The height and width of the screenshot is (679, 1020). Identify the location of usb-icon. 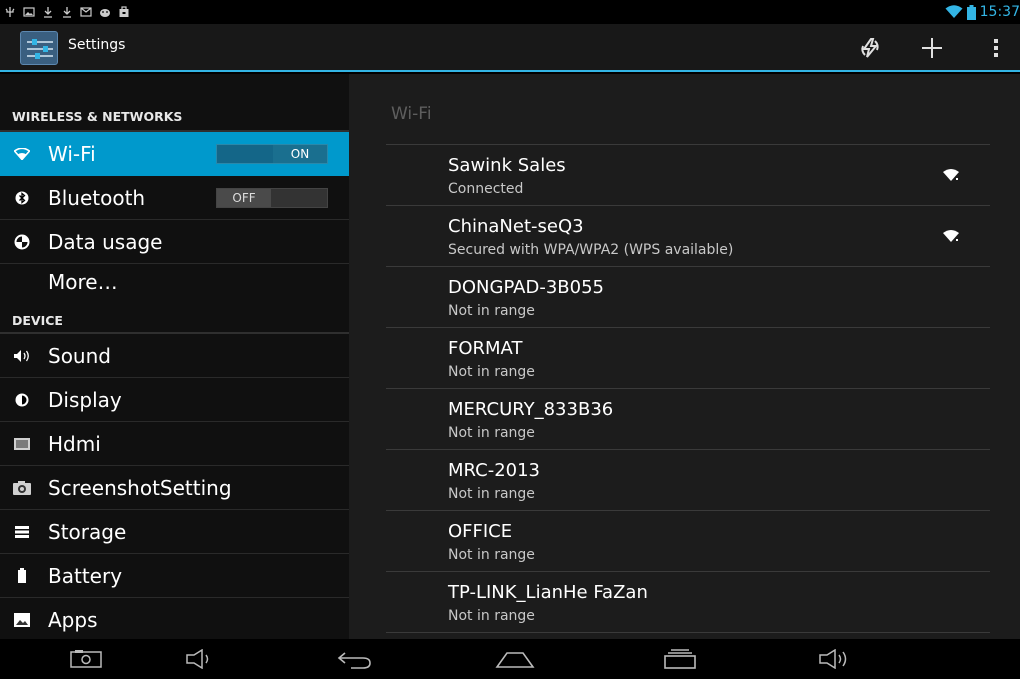
(10, 12).